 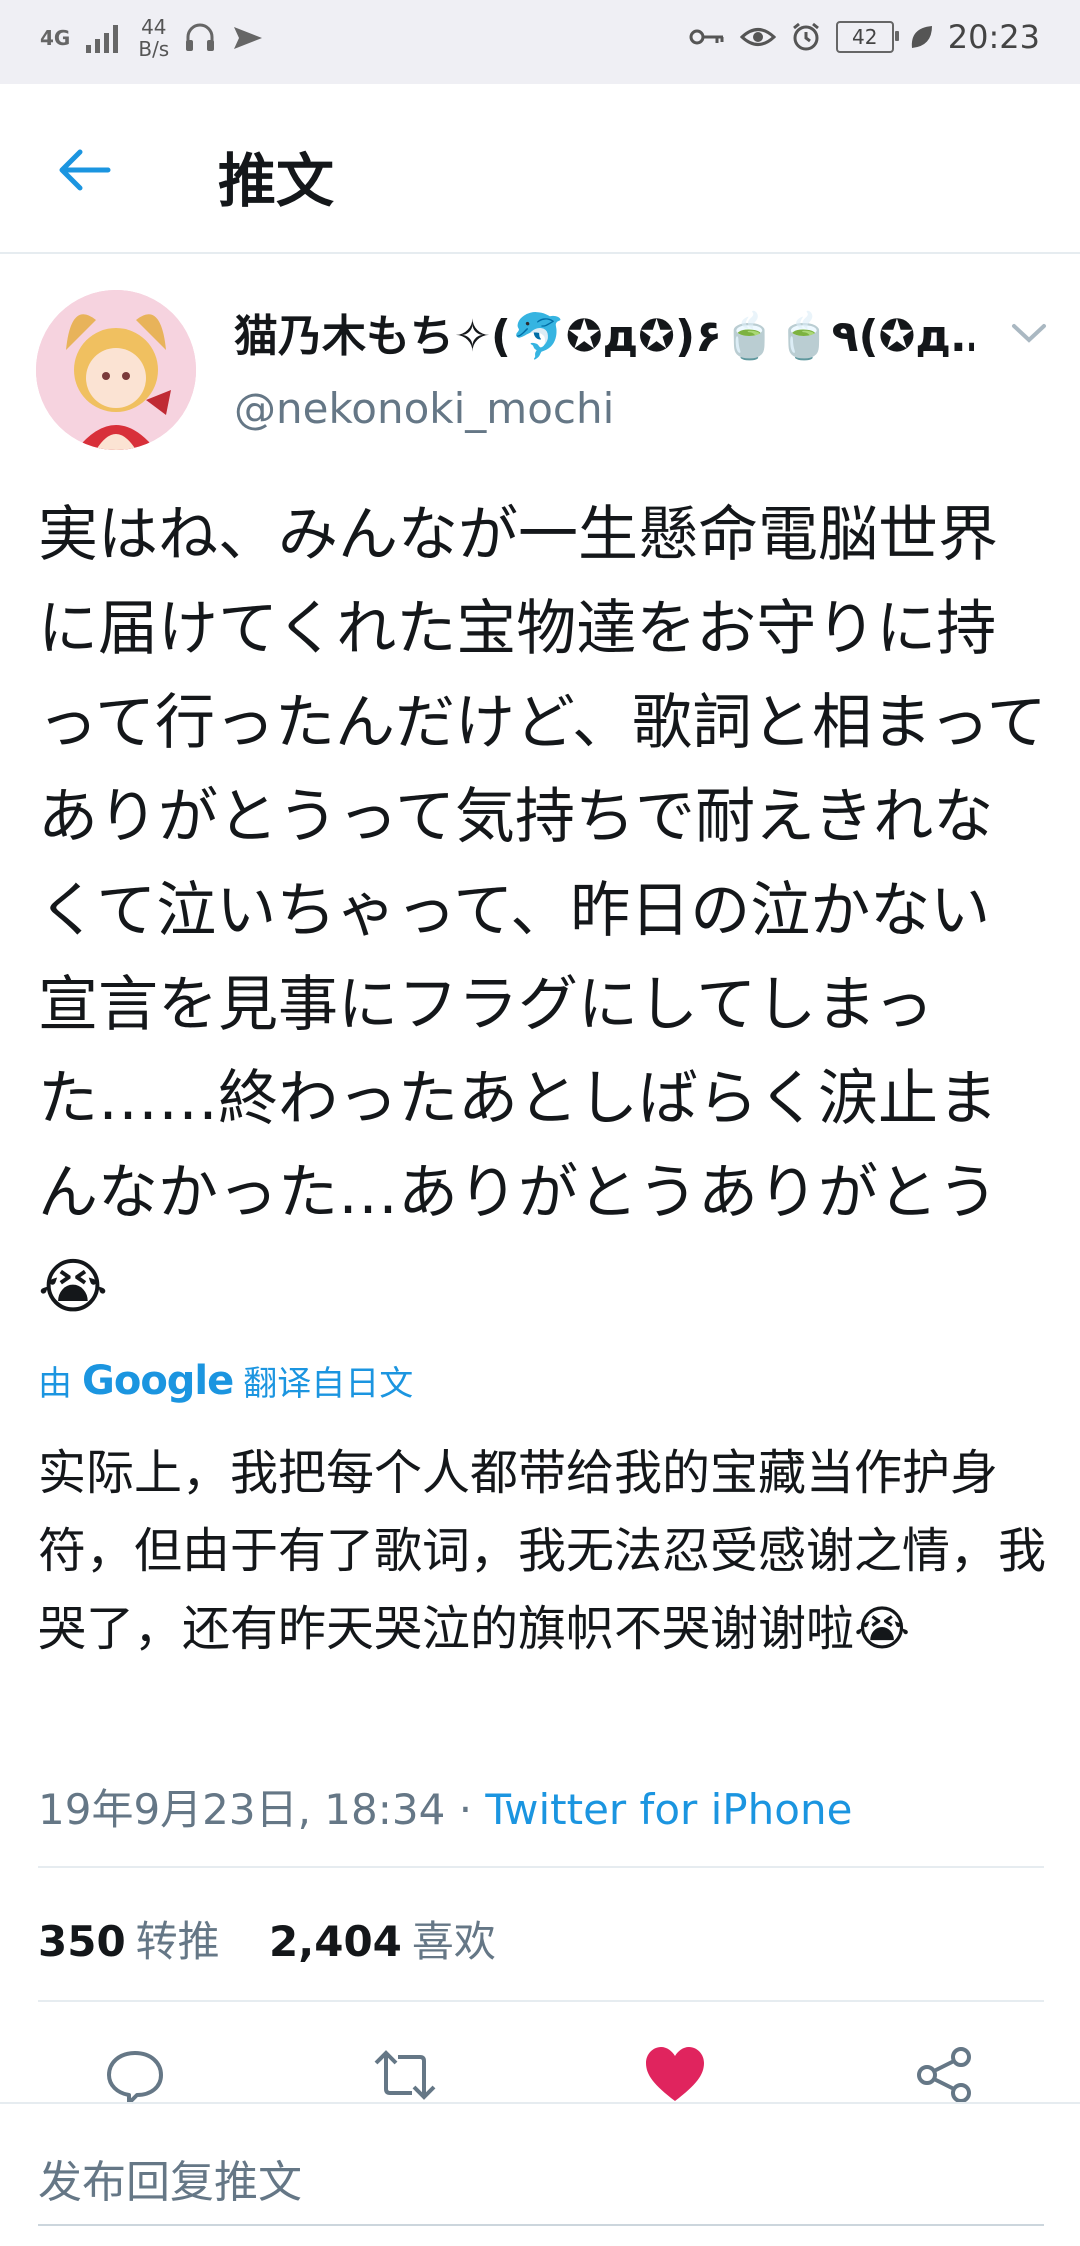 I want to click on eye-icon, so click(x=757, y=37).